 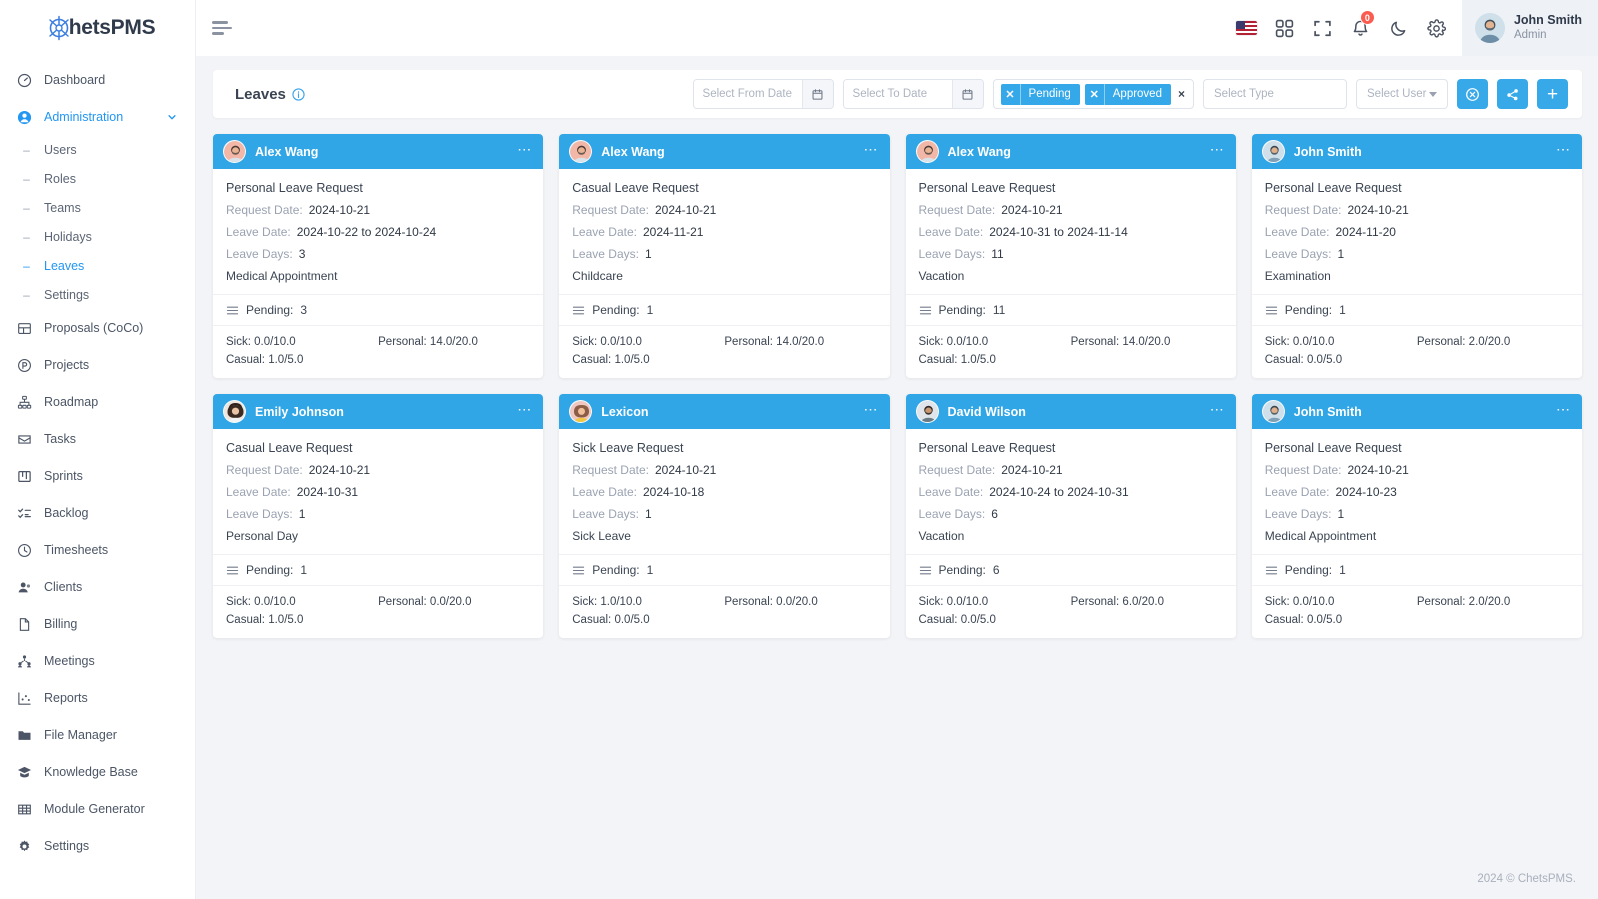 I want to click on sidebar-item-timesheets: Timesheets, so click(x=97, y=550).